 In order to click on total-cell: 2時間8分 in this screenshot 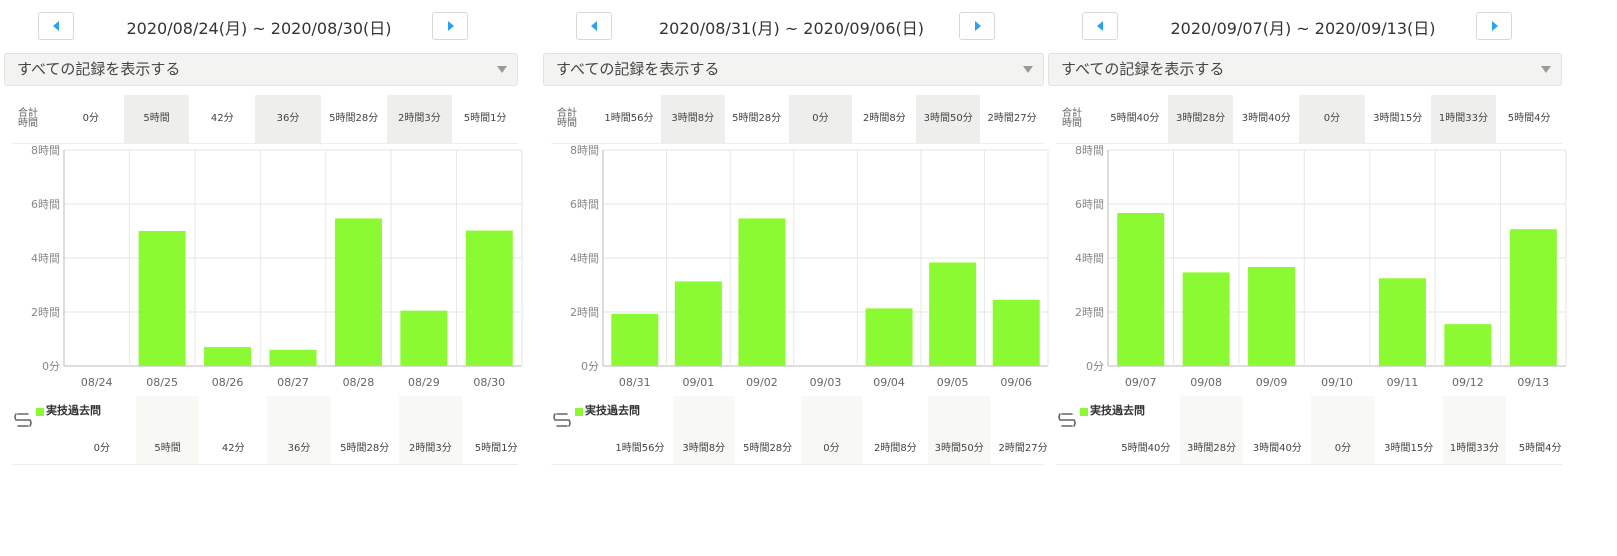, I will do `click(884, 118)`.